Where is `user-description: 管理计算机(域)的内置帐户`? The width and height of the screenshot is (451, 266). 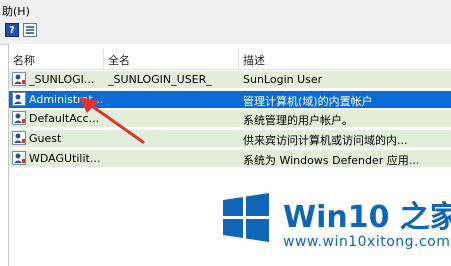
user-description: 管理计算机(域)的内置帐户 is located at coordinates (308, 101).